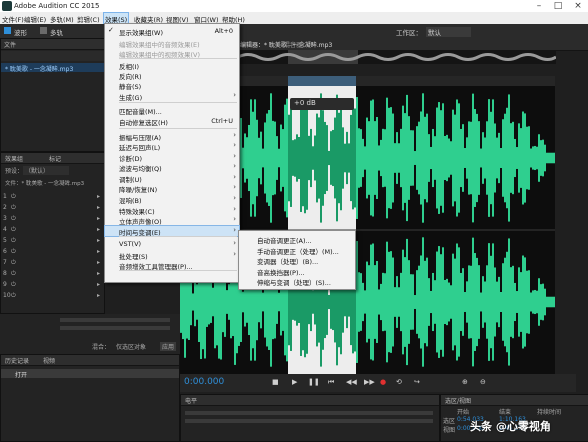 The height and width of the screenshot is (442, 588). What do you see at coordinates (397, 57) in the screenshot?
I see `waveform-overview` at bounding box center [397, 57].